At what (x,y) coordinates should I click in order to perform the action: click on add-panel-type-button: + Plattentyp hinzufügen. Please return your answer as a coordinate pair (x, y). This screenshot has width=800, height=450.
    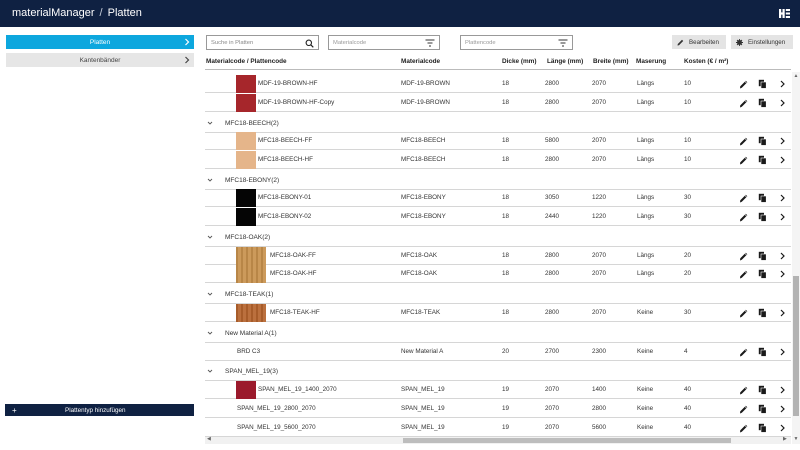
    Looking at the image, I should click on (99, 410).